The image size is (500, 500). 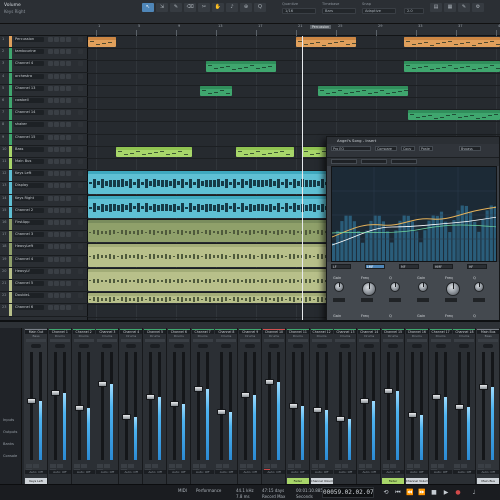 What do you see at coordinates (464, 7) in the screenshot?
I see `edit-view-icon: ✎` at bounding box center [464, 7].